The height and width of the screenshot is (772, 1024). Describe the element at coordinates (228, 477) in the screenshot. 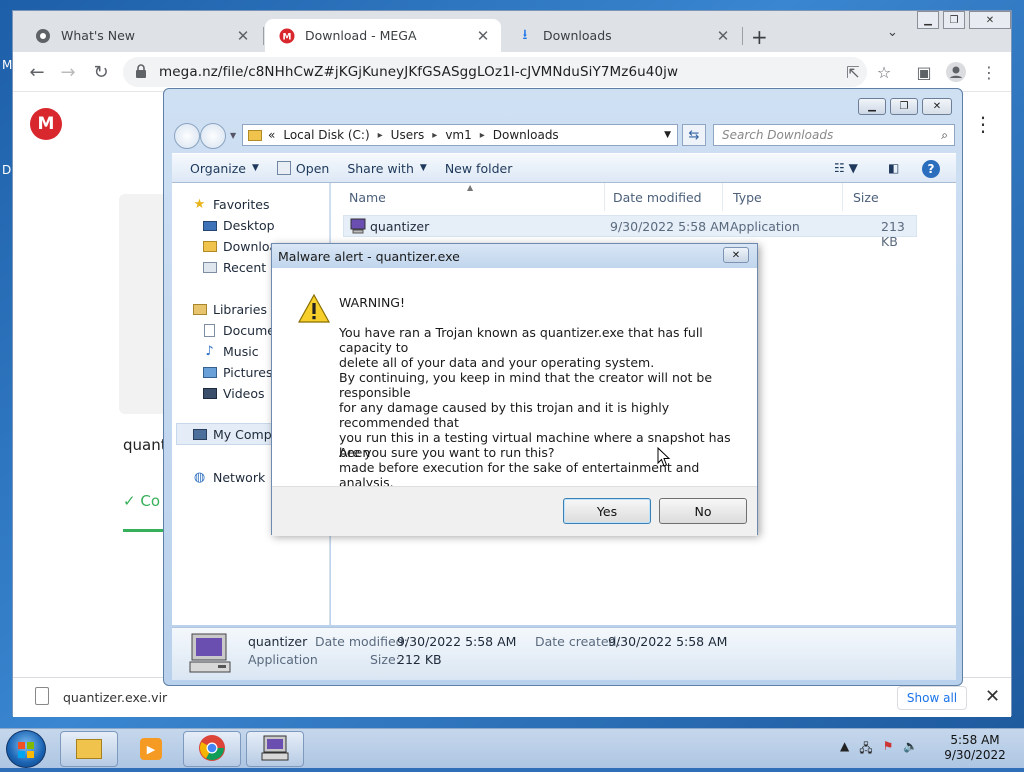

I see `nav-network: ◍ Network` at that location.